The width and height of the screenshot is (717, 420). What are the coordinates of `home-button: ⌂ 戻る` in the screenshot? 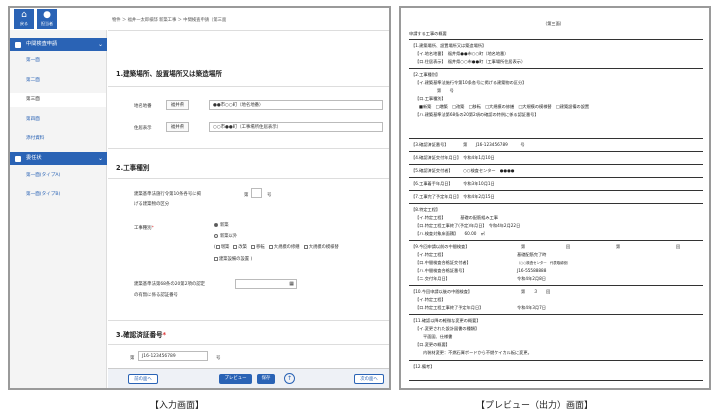 It's located at (24, 19).